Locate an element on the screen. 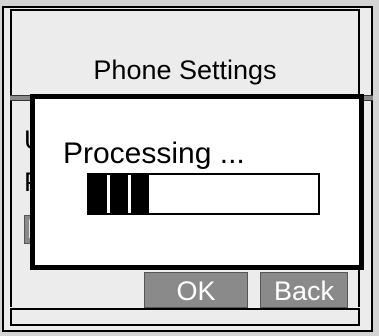 The image size is (379, 336). bottom-strip is located at coordinates (185, 317).